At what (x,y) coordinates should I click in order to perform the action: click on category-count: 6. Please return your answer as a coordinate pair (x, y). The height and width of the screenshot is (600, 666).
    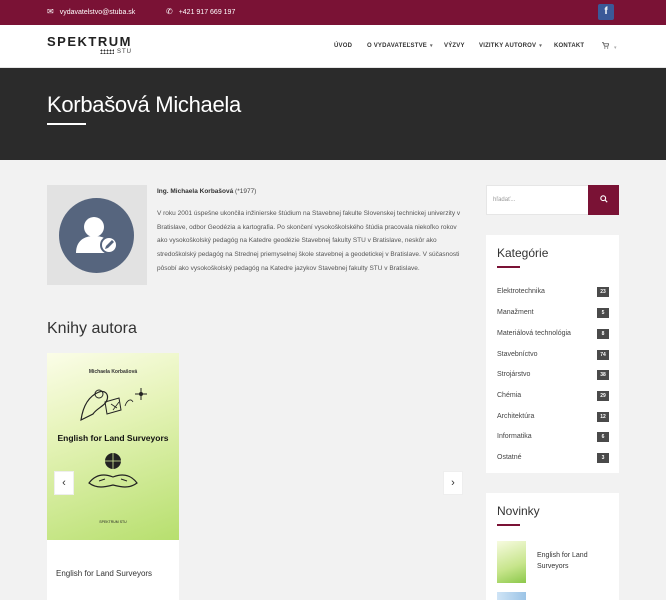
    Looking at the image, I should click on (603, 437).